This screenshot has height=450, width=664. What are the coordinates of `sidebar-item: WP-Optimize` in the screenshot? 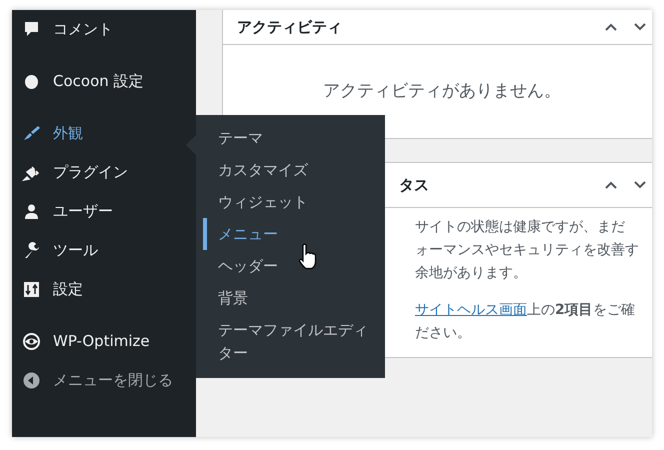 It's located at (104, 341).